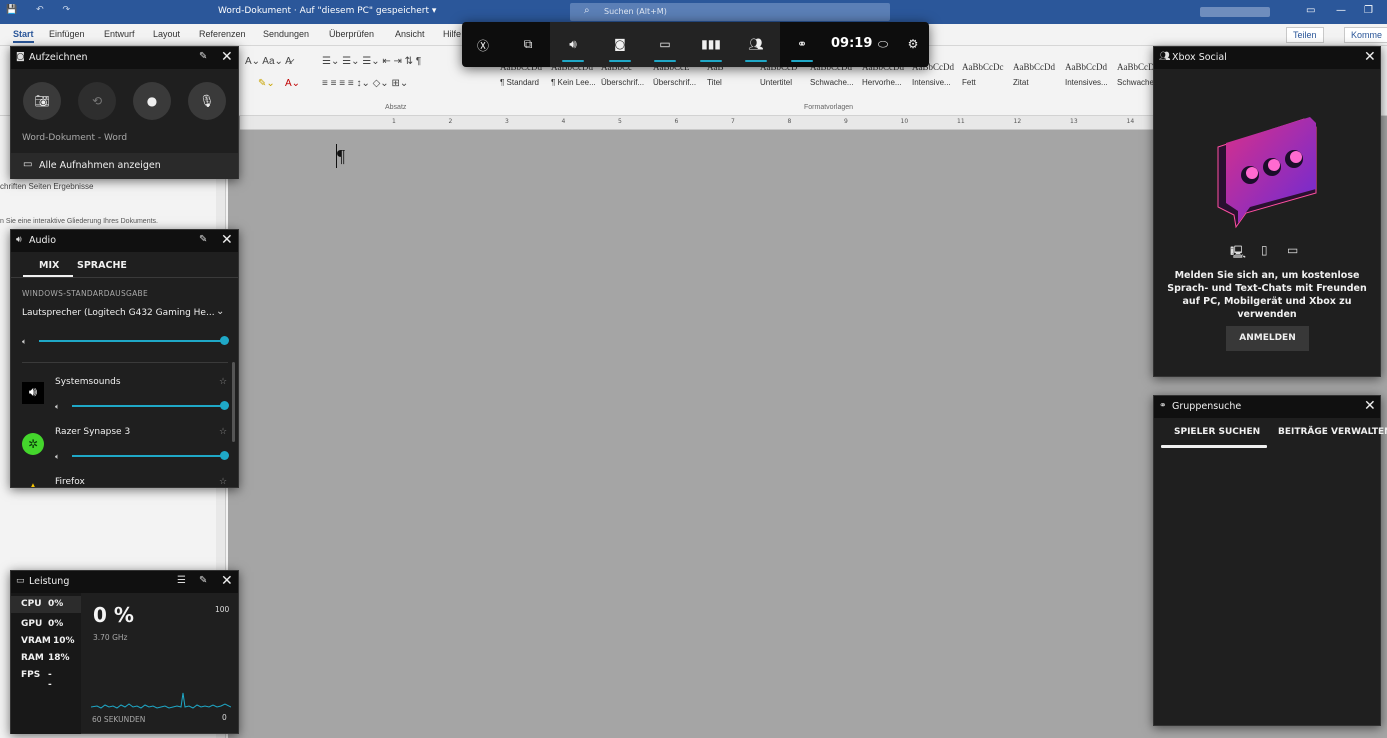 This screenshot has height=738, width=1387. What do you see at coordinates (1217, 432) in the screenshot?
I see `tab-find-players: SPIELER SUCHEN` at bounding box center [1217, 432].